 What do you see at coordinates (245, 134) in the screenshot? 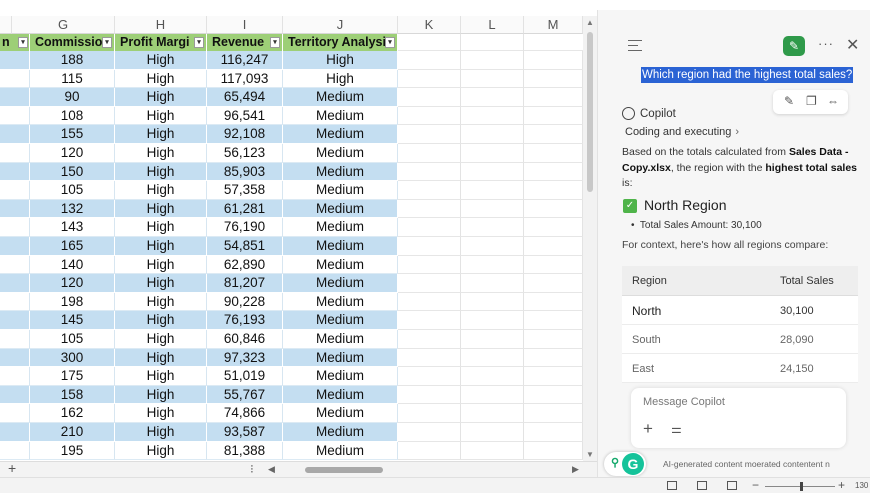
I see `table-cell: 92,108` at bounding box center [245, 134].